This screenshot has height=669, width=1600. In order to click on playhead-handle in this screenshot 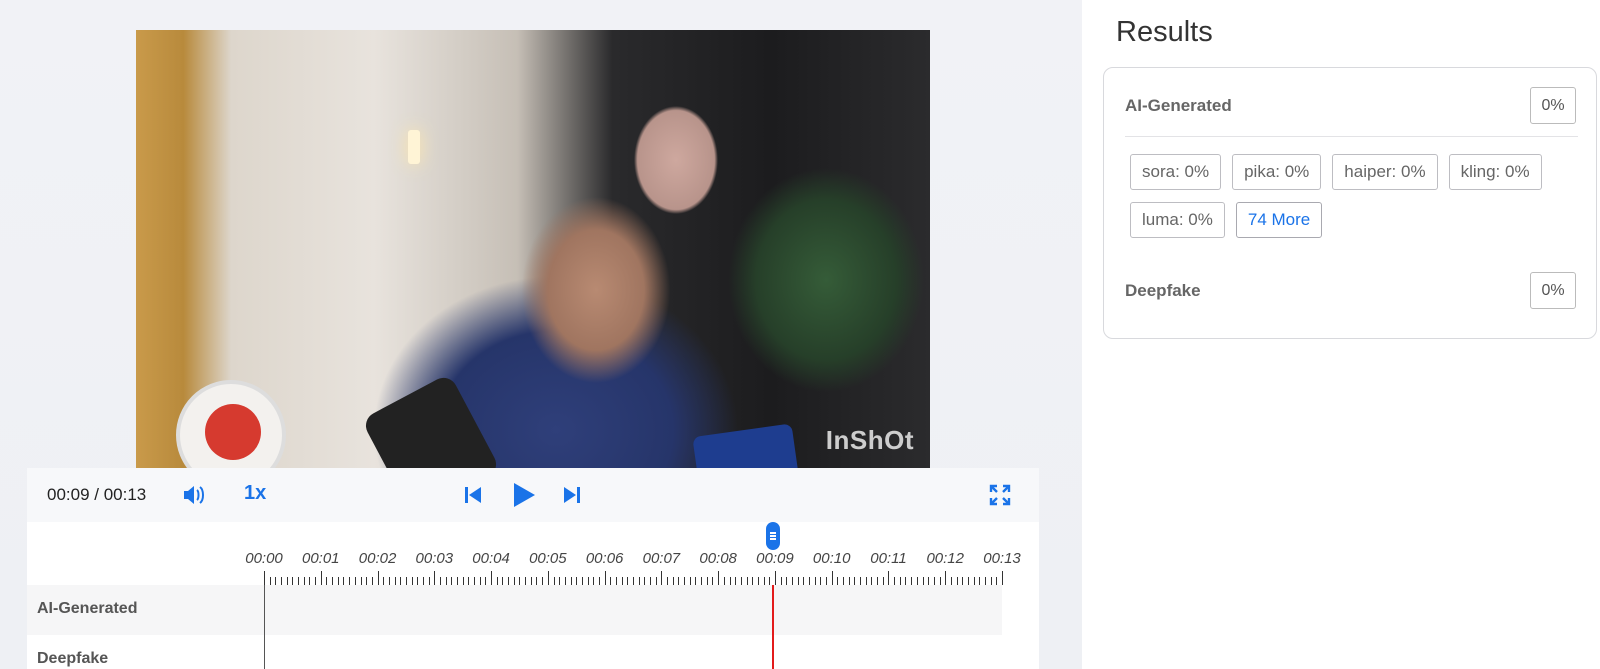, I will do `click(773, 536)`.